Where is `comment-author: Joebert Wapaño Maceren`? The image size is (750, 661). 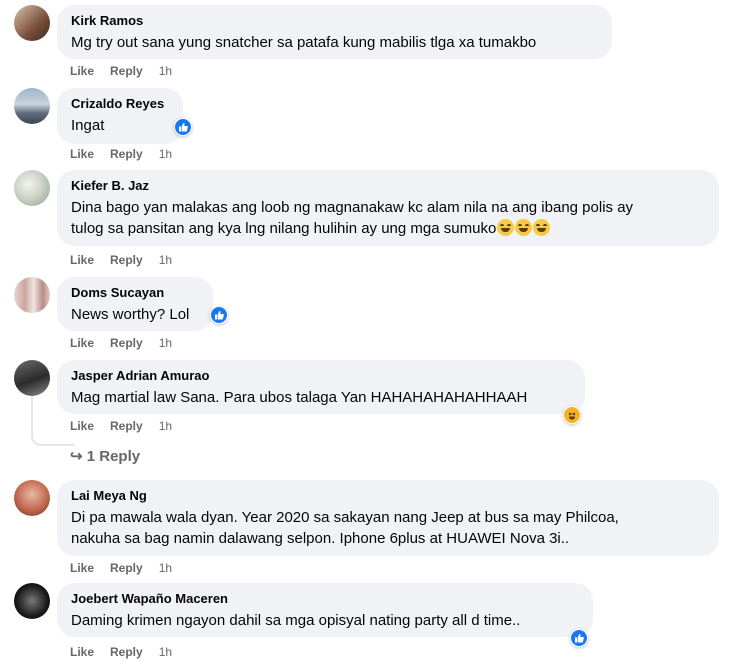 comment-author: Joebert Wapaño Maceren is located at coordinates (325, 599).